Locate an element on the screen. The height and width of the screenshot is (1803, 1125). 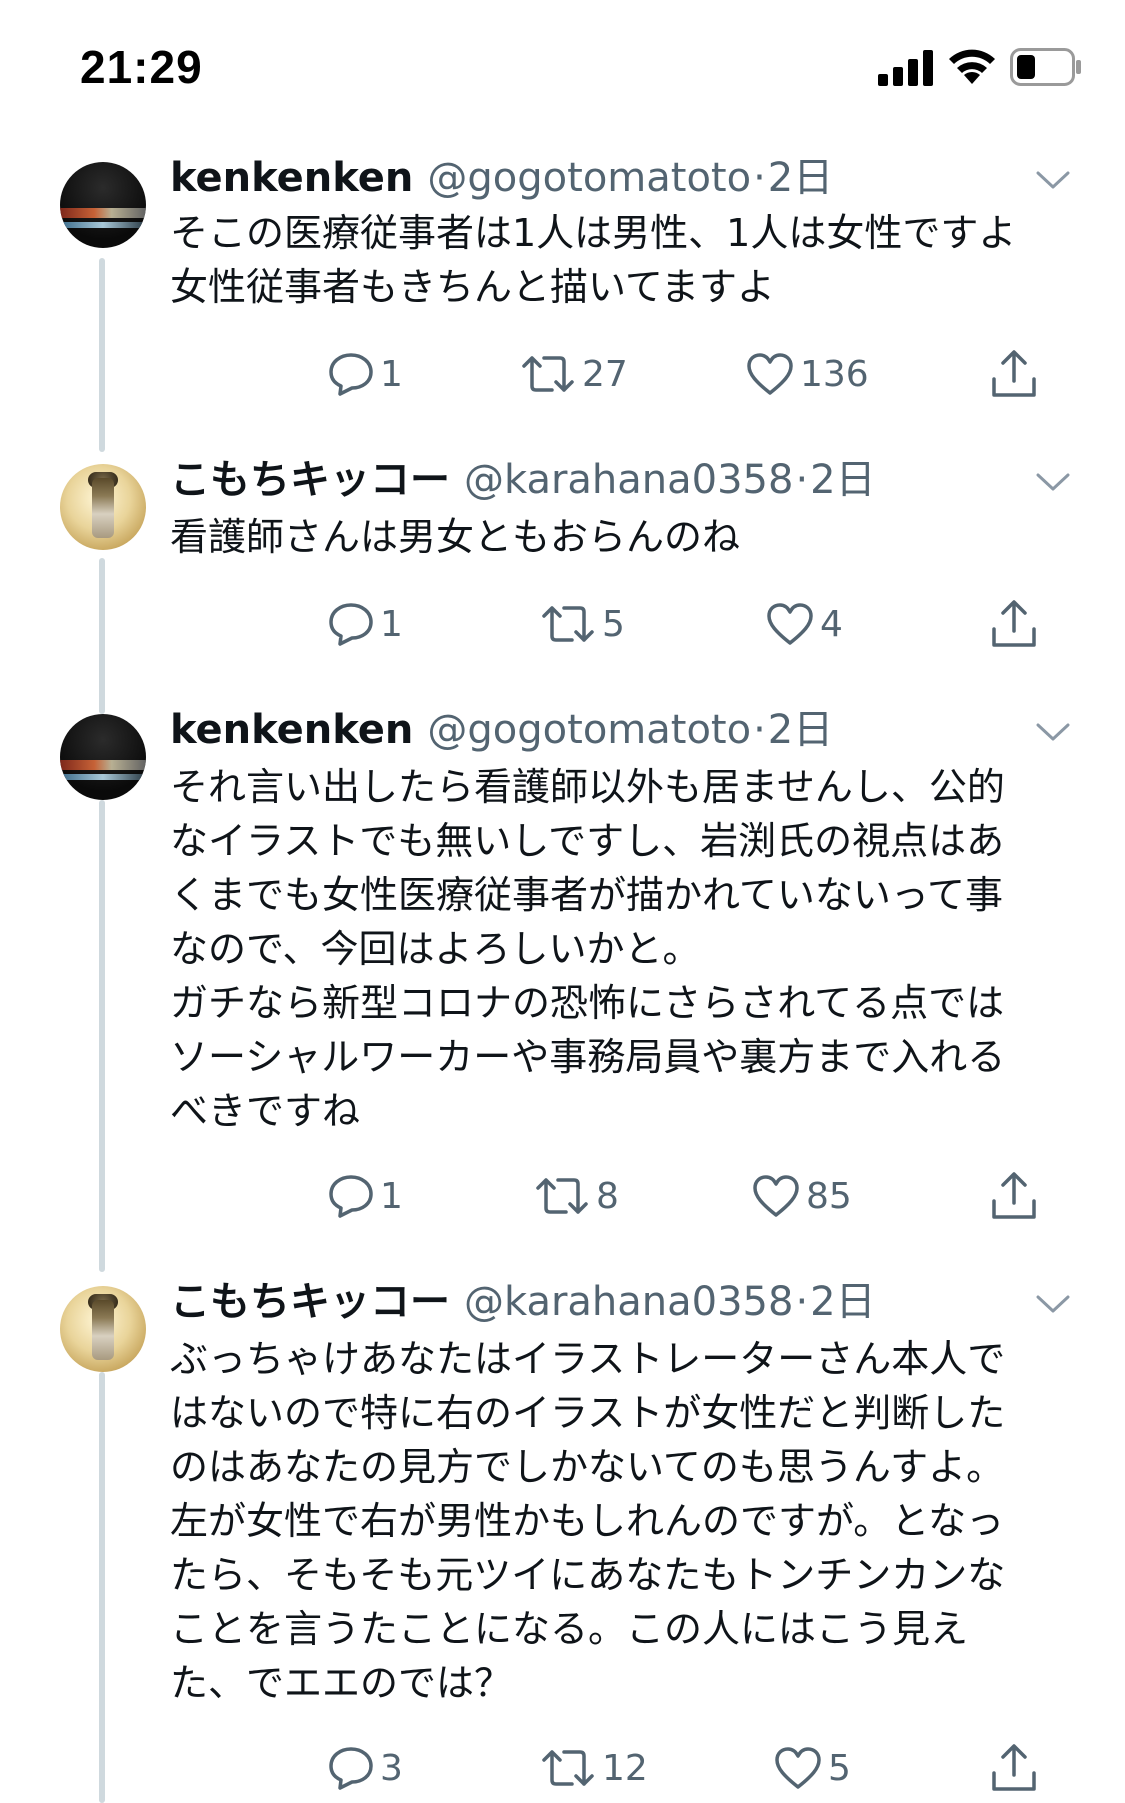
action-bar: 1 5 4 is located at coordinates (562, 624).